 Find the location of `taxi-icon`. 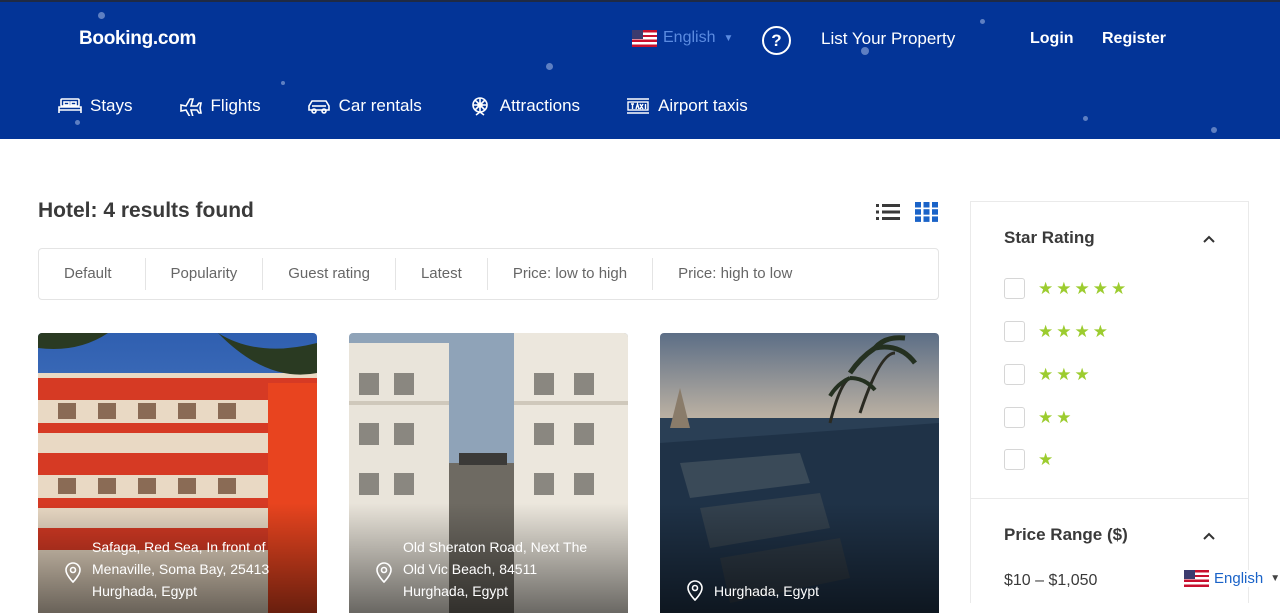

taxi-icon is located at coordinates (638, 106).